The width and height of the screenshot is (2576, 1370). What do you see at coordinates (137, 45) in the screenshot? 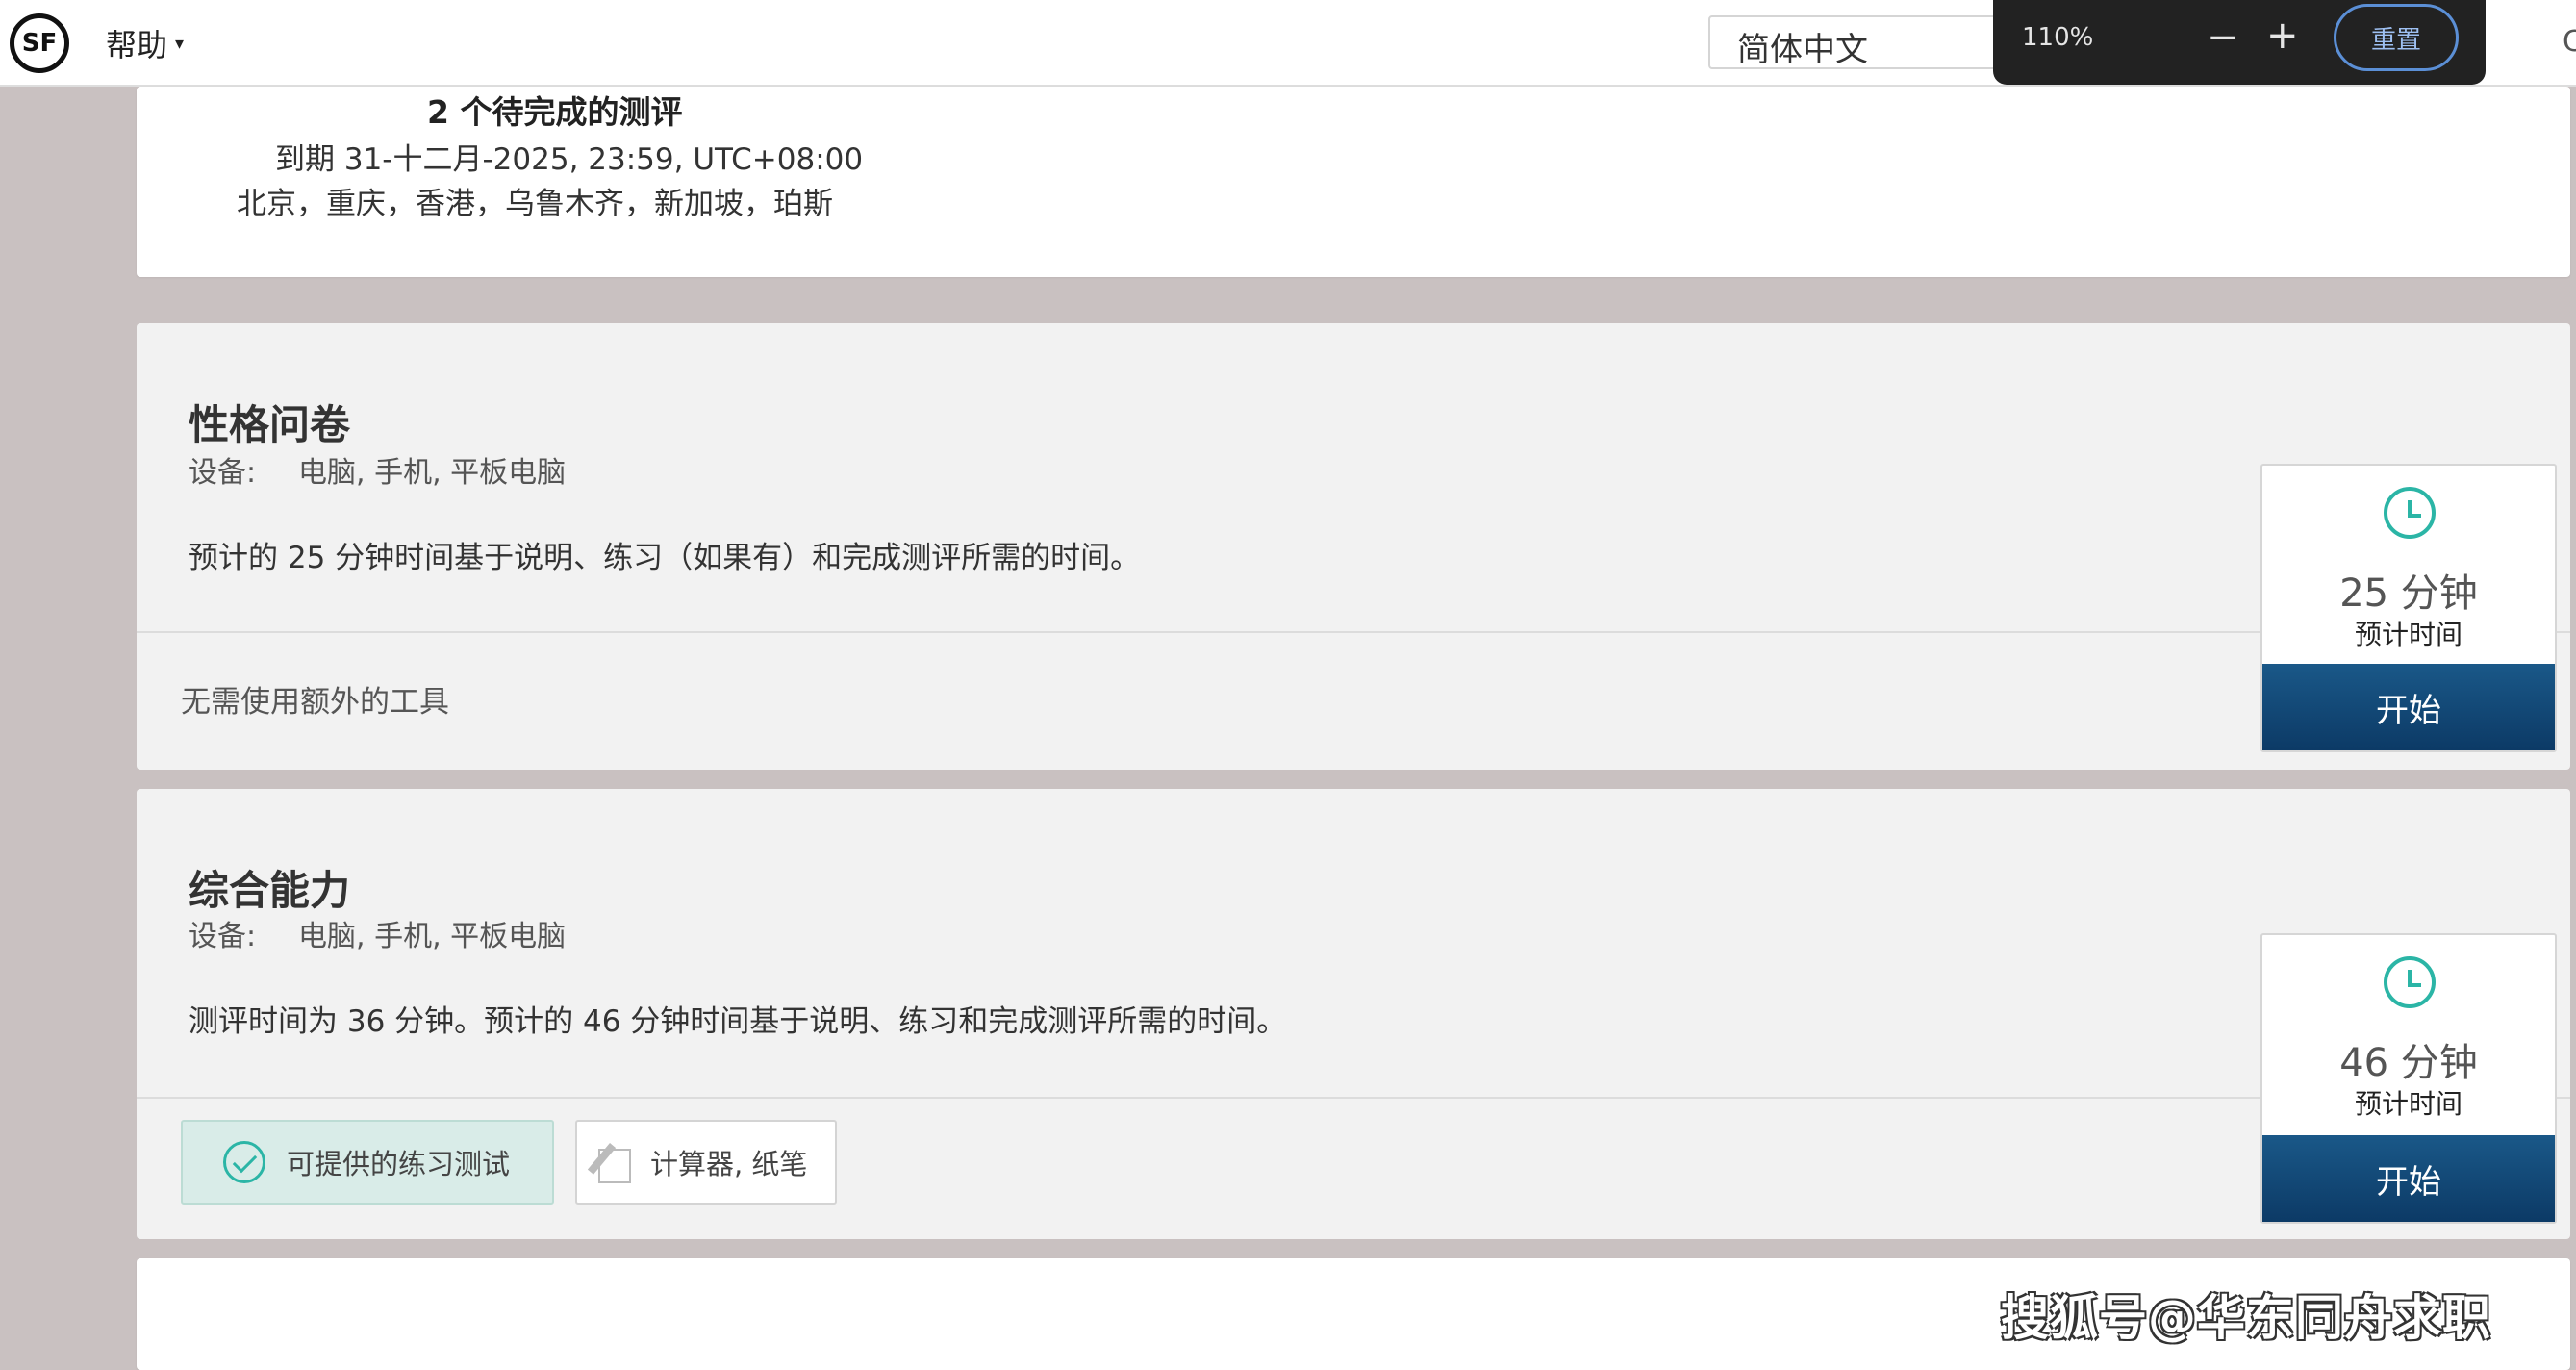
I see `help-label: 帮助` at bounding box center [137, 45].